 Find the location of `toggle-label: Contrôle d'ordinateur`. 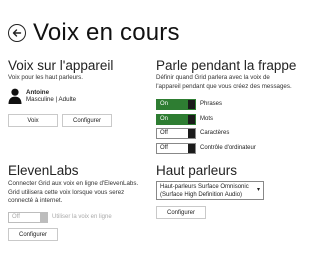

toggle-label: Contrôle d'ordinateur is located at coordinates (228, 148).